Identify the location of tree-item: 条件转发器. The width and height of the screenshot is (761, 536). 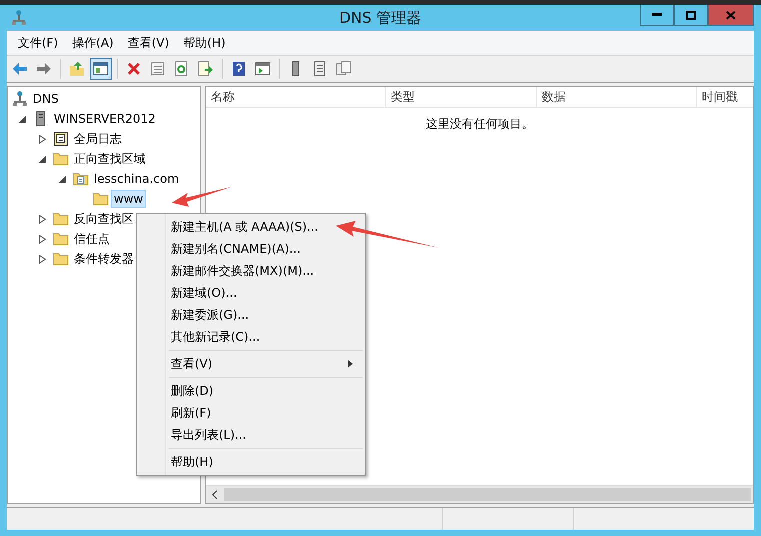
(104, 259).